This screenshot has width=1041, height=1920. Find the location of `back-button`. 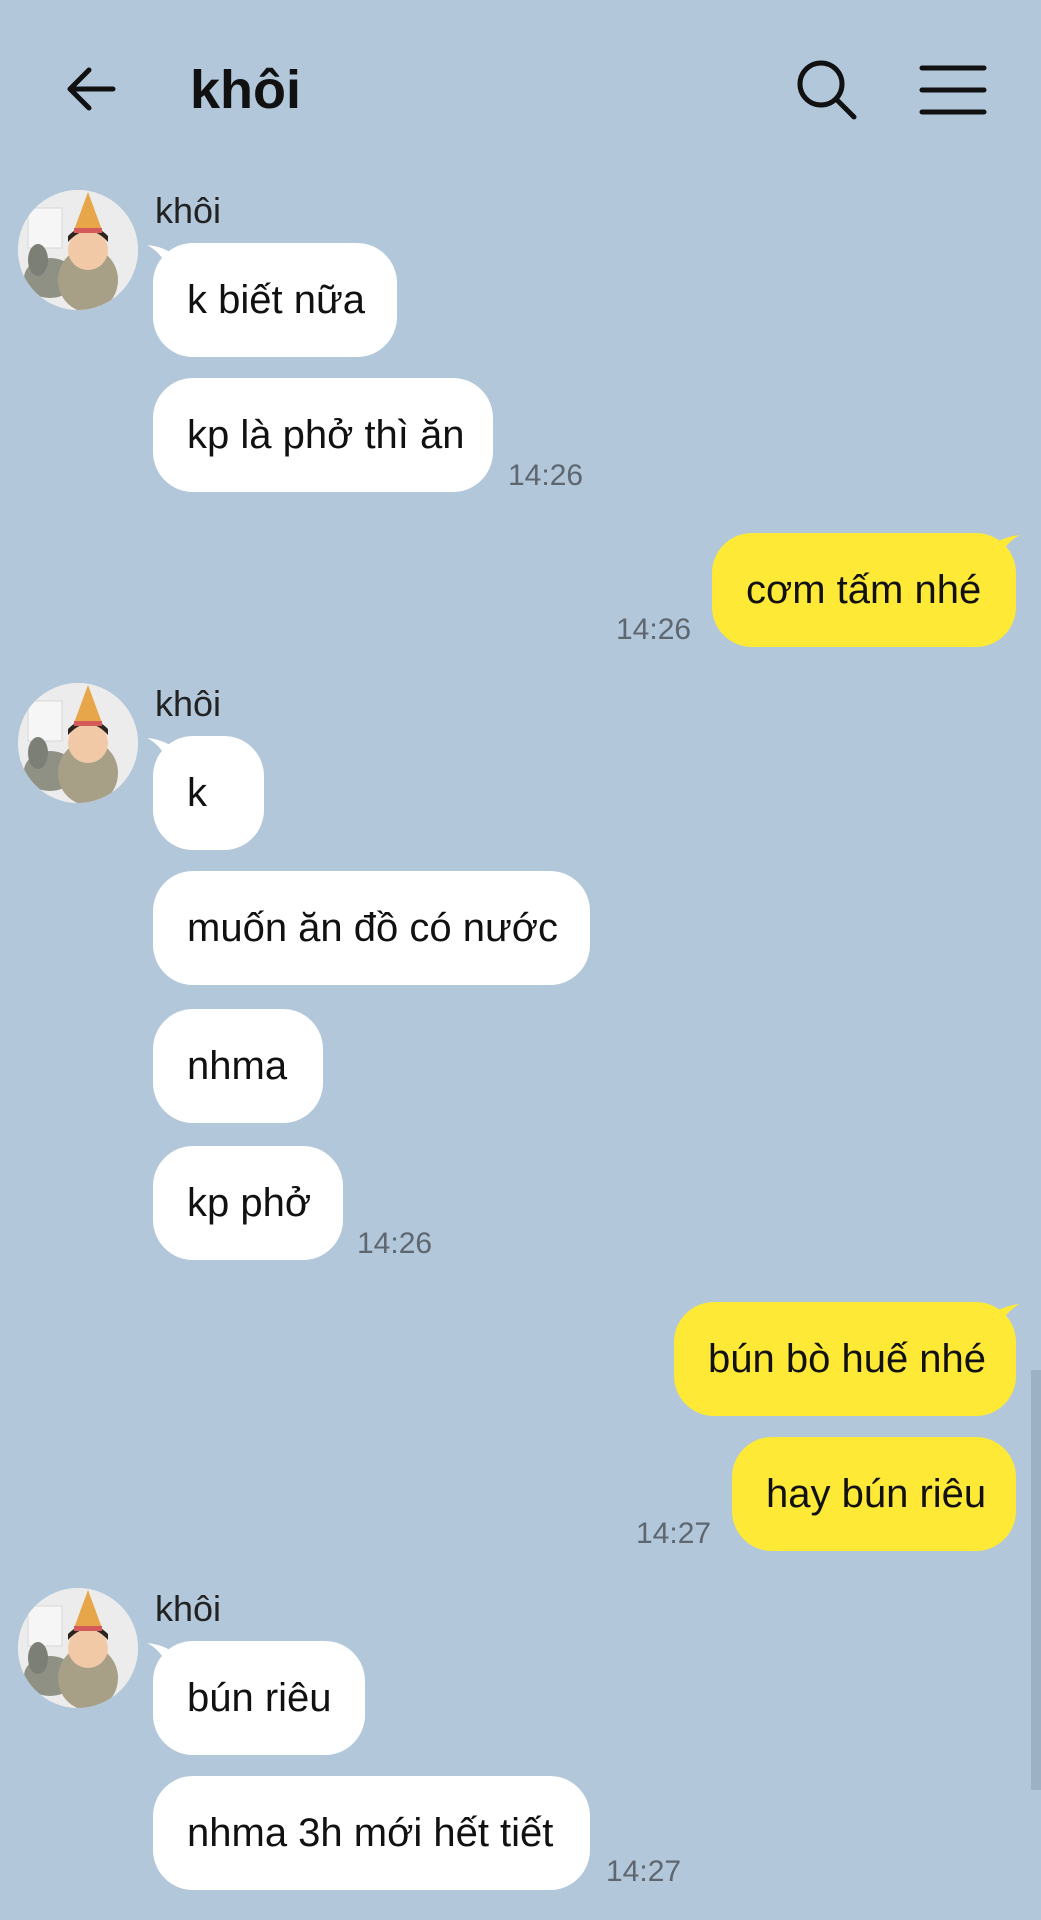

back-button is located at coordinates (91, 89).